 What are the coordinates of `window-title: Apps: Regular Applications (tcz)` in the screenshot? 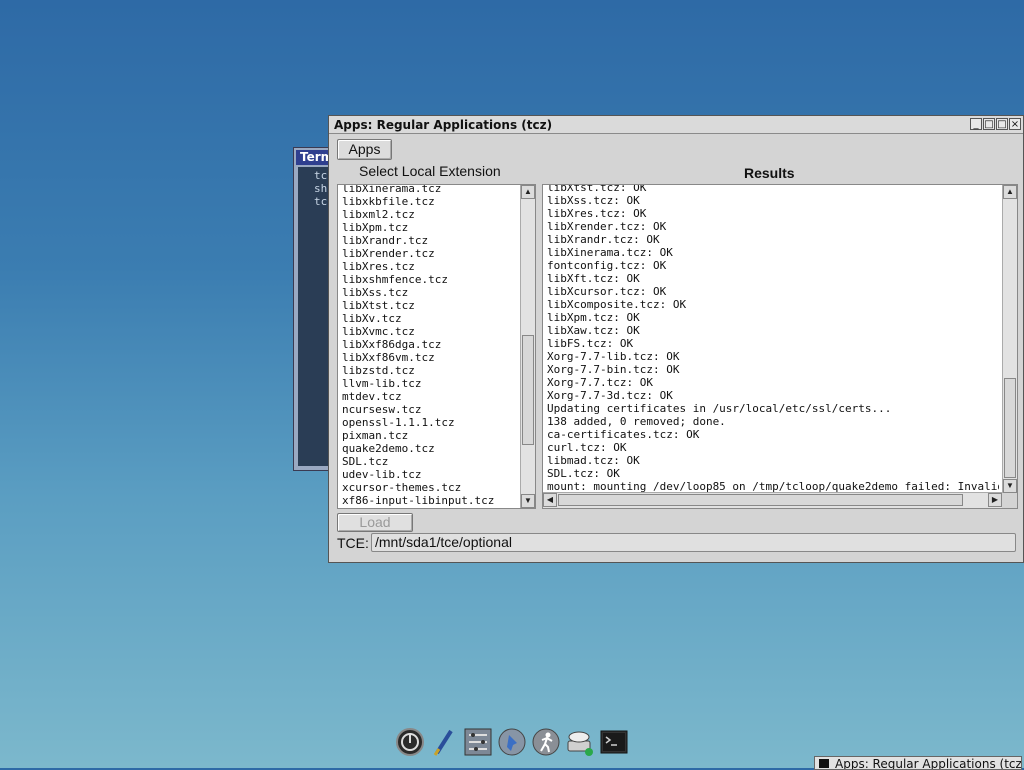 It's located at (443, 125).